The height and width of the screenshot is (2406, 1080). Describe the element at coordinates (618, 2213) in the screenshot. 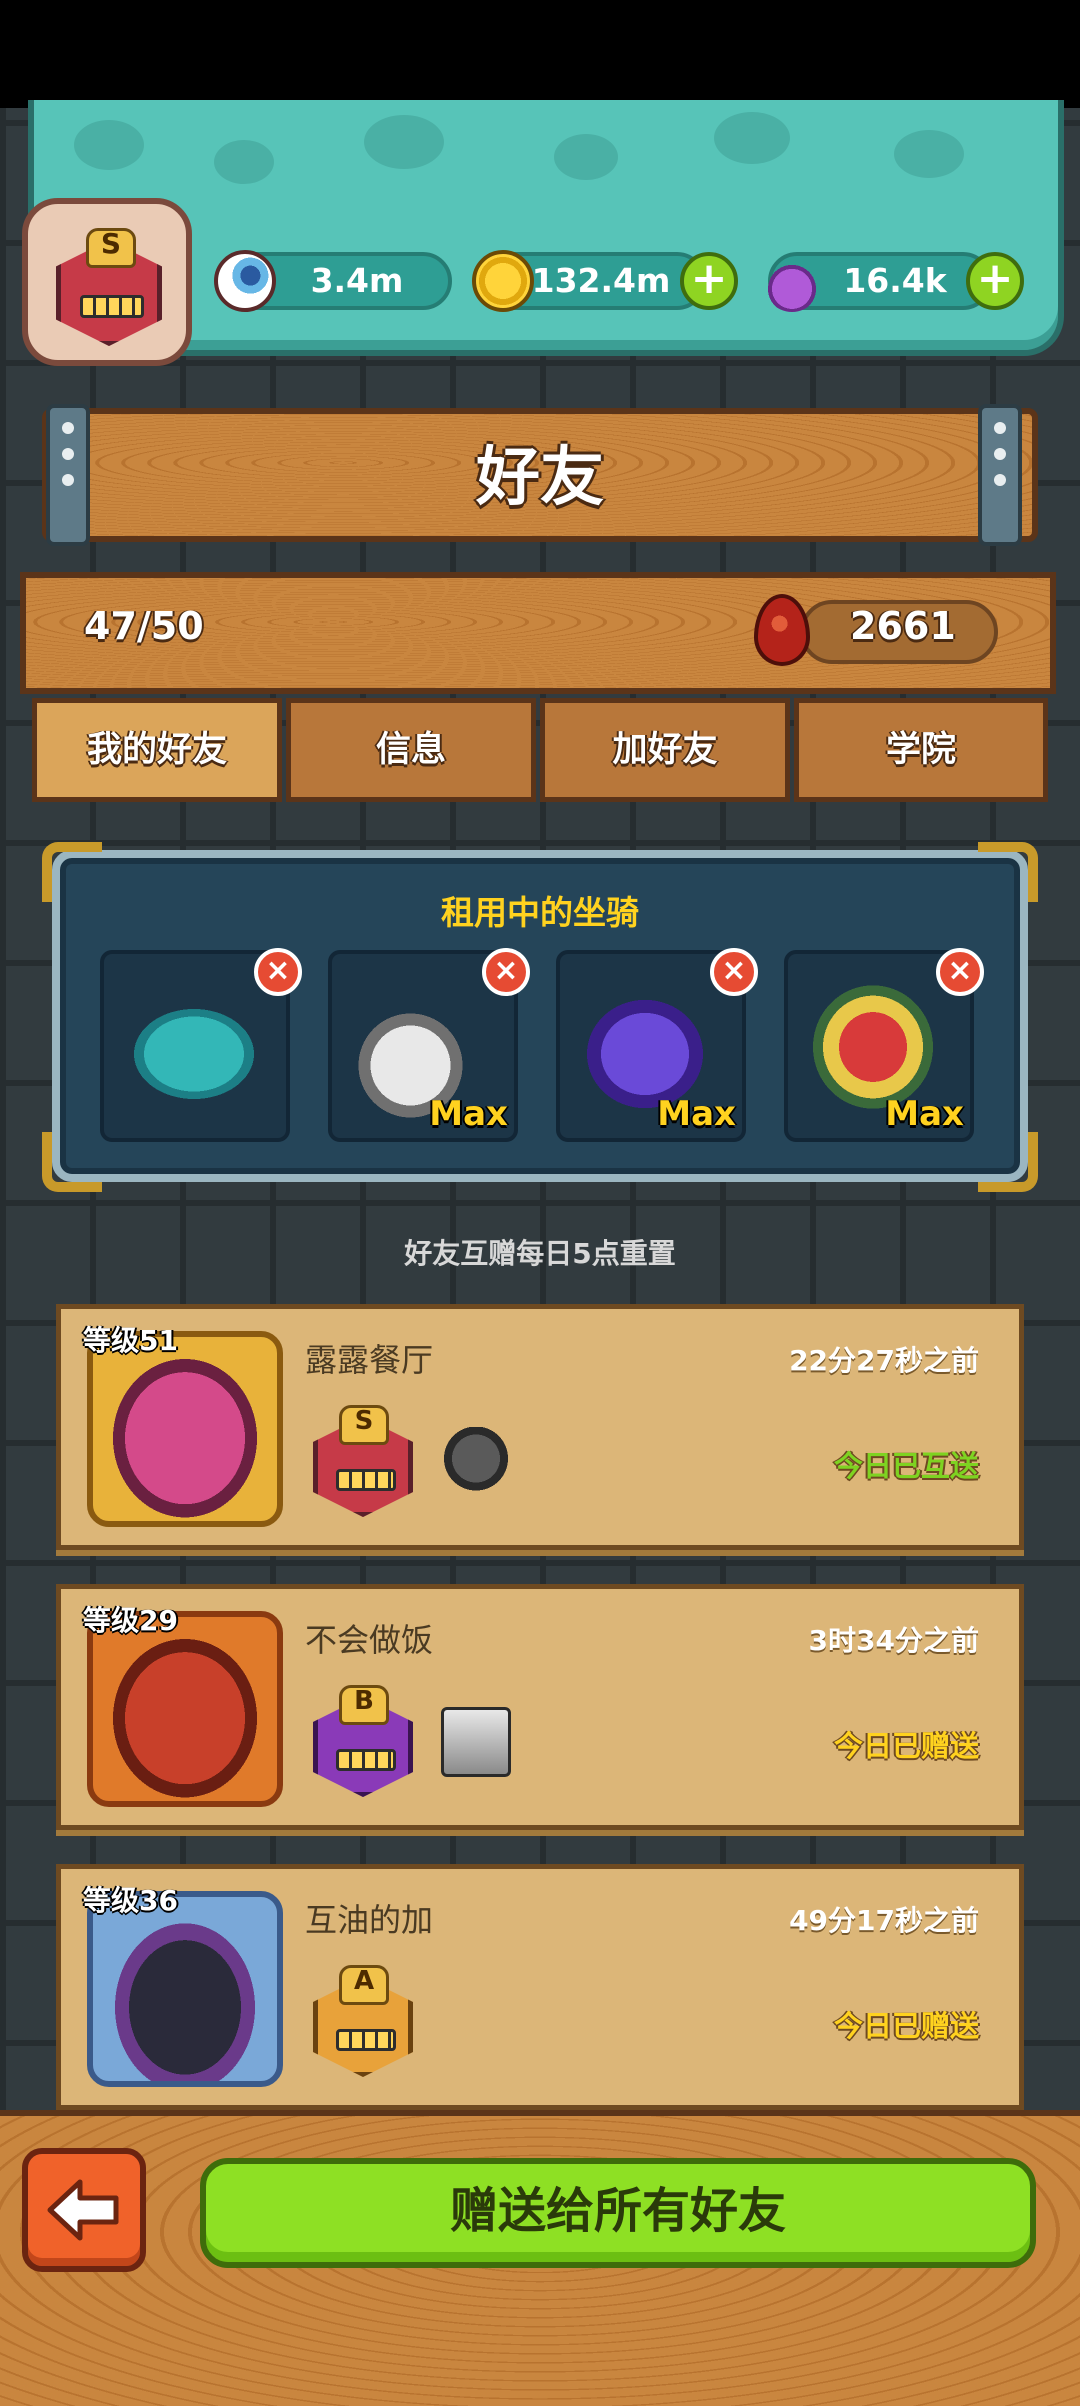

I see `send-to-all-friends-button: 赠送给所有好友` at that location.